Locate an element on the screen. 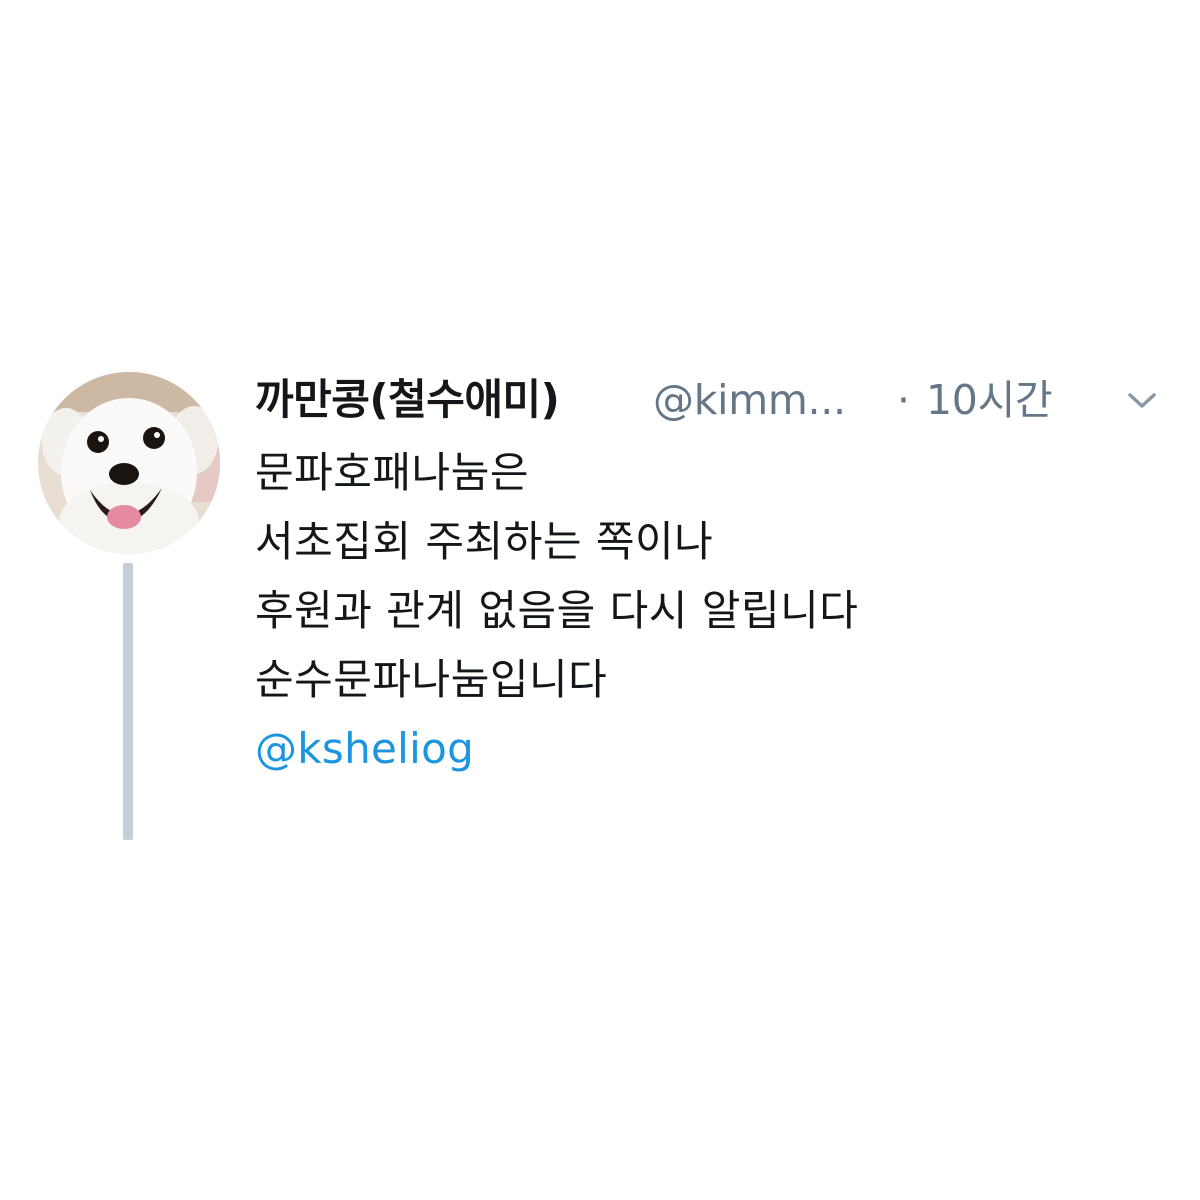 The height and width of the screenshot is (1200, 1200). tweet-header: 까만콩(철수애미) @kimm... · 10시간 is located at coordinates (695, 400).